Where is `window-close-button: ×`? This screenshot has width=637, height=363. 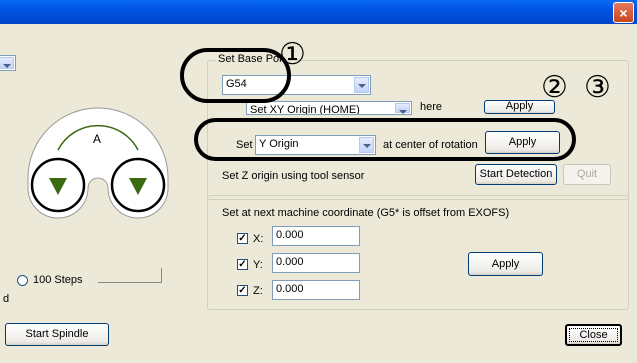
window-close-button: × is located at coordinates (623, 12).